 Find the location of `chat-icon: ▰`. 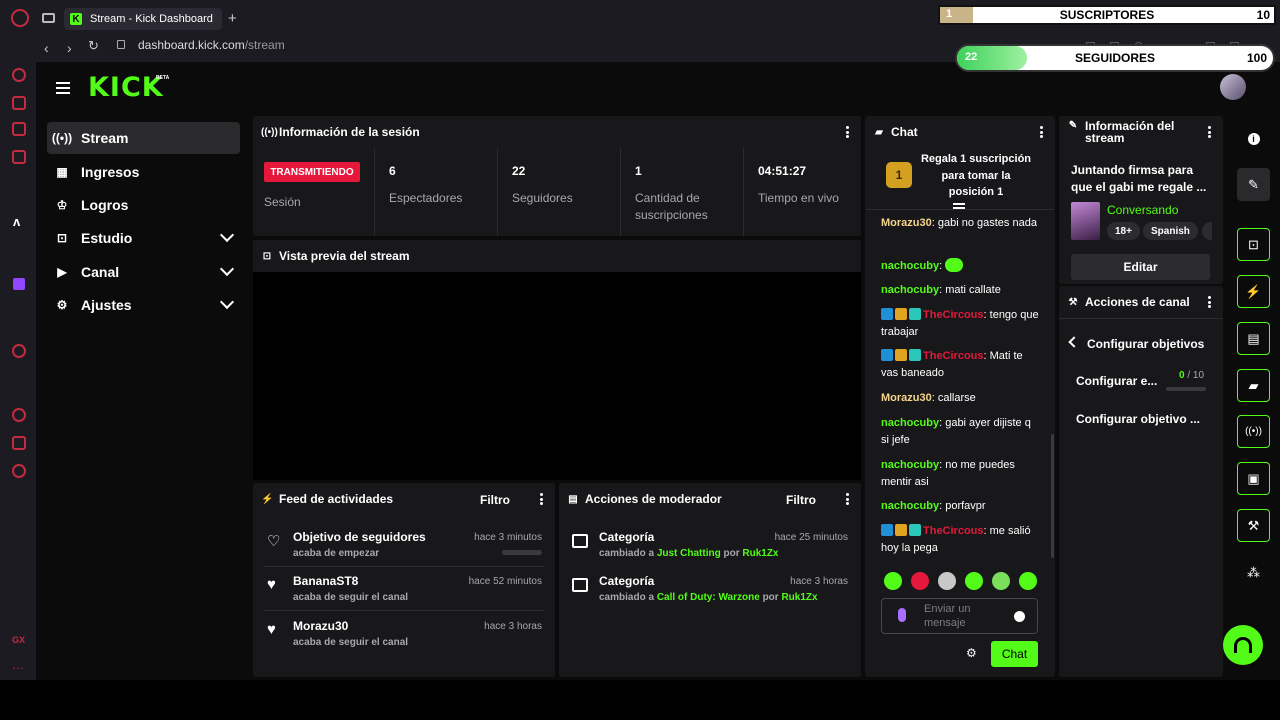

chat-icon: ▰ is located at coordinates (1253, 385).